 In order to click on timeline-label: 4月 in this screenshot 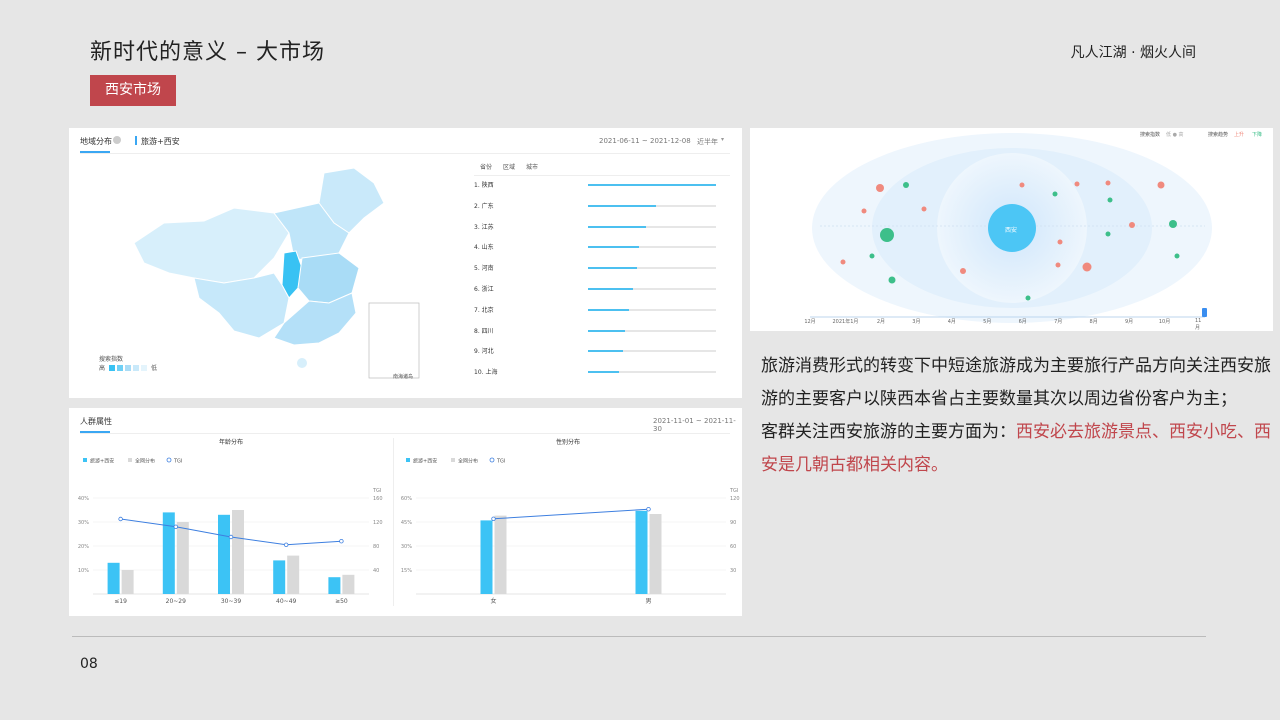, I will do `click(951, 322)`.